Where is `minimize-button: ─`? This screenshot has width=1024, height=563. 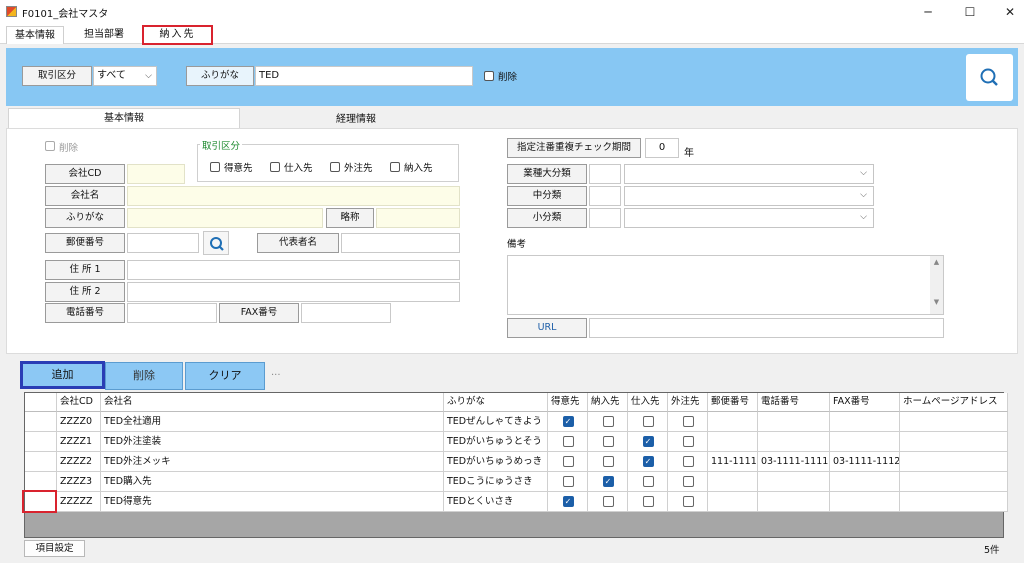
minimize-button: ─ is located at coordinates (928, 12).